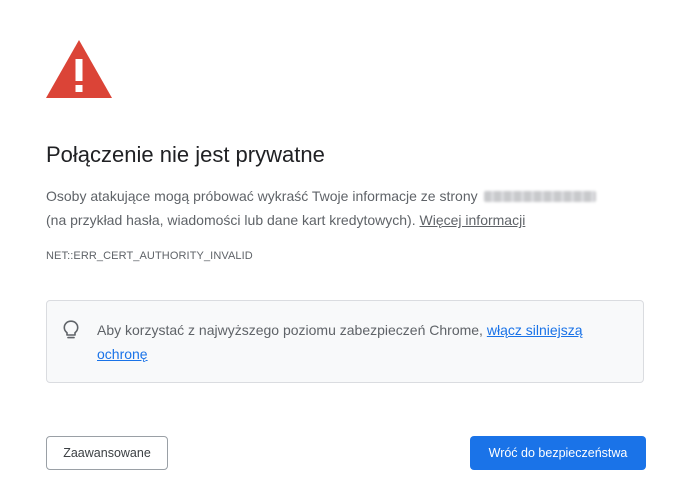 Image resolution: width=695 pixels, height=492 pixels. Describe the element at coordinates (473, 220) in the screenshot. I see `learn-more-link: Więcej informacji` at that location.